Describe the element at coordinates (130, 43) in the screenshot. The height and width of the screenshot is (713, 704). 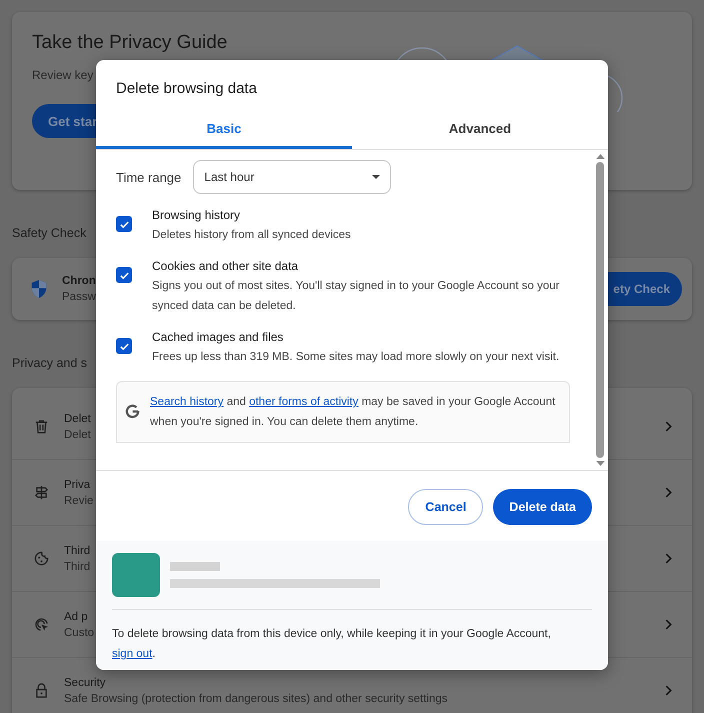
I see `guide-title: Take the Privacy Guide` at that location.